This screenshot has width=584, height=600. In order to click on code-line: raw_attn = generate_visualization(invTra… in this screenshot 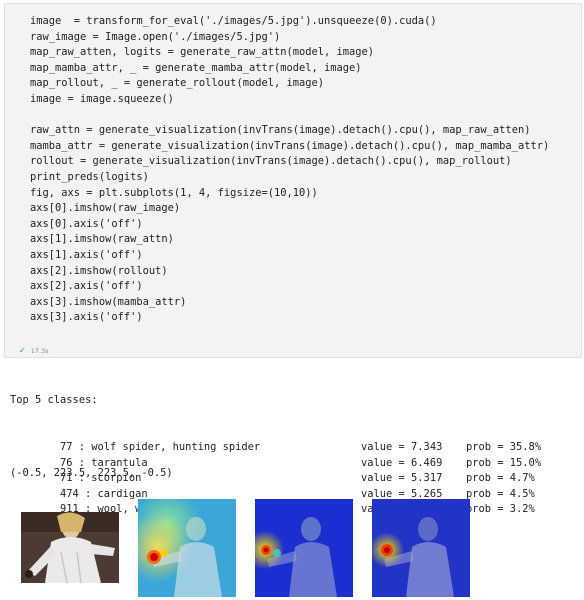, I will do `click(280, 130)`.